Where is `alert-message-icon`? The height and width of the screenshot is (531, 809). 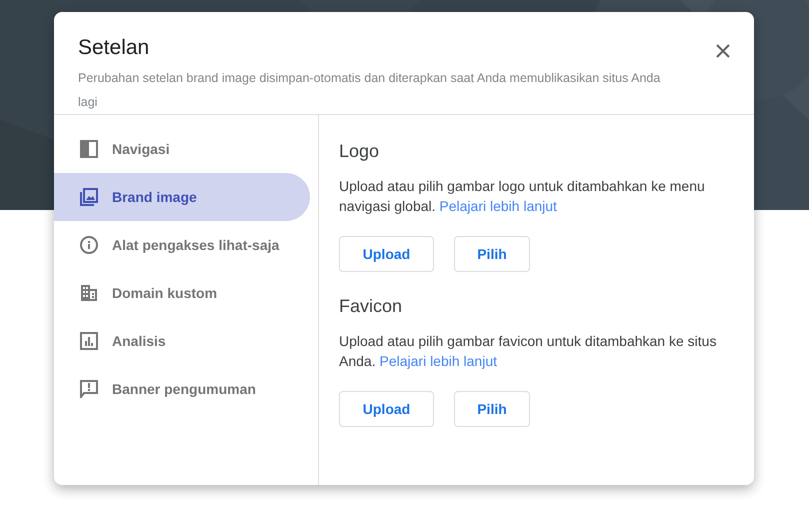 alert-message-icon is located at coordinates (89, 389).